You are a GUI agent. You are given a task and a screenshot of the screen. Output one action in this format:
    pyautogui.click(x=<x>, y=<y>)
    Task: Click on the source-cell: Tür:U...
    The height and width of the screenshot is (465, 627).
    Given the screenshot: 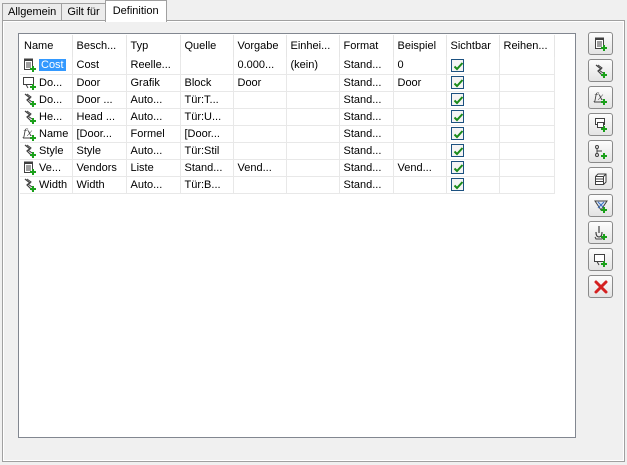 What is the action you would take?
    pyautogui.click(x=207, y=117)
    